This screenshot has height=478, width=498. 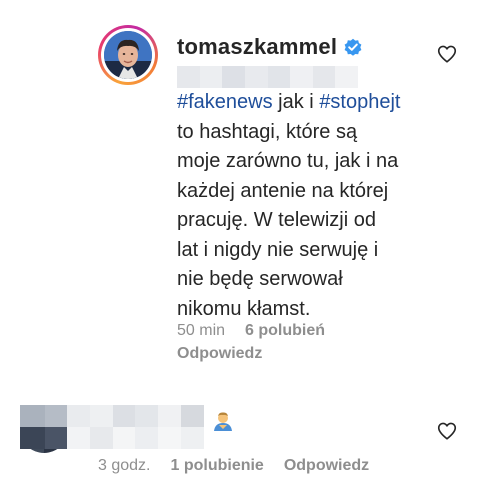 I want to click on comment-time: 50 min, so click(x=201, y=330).